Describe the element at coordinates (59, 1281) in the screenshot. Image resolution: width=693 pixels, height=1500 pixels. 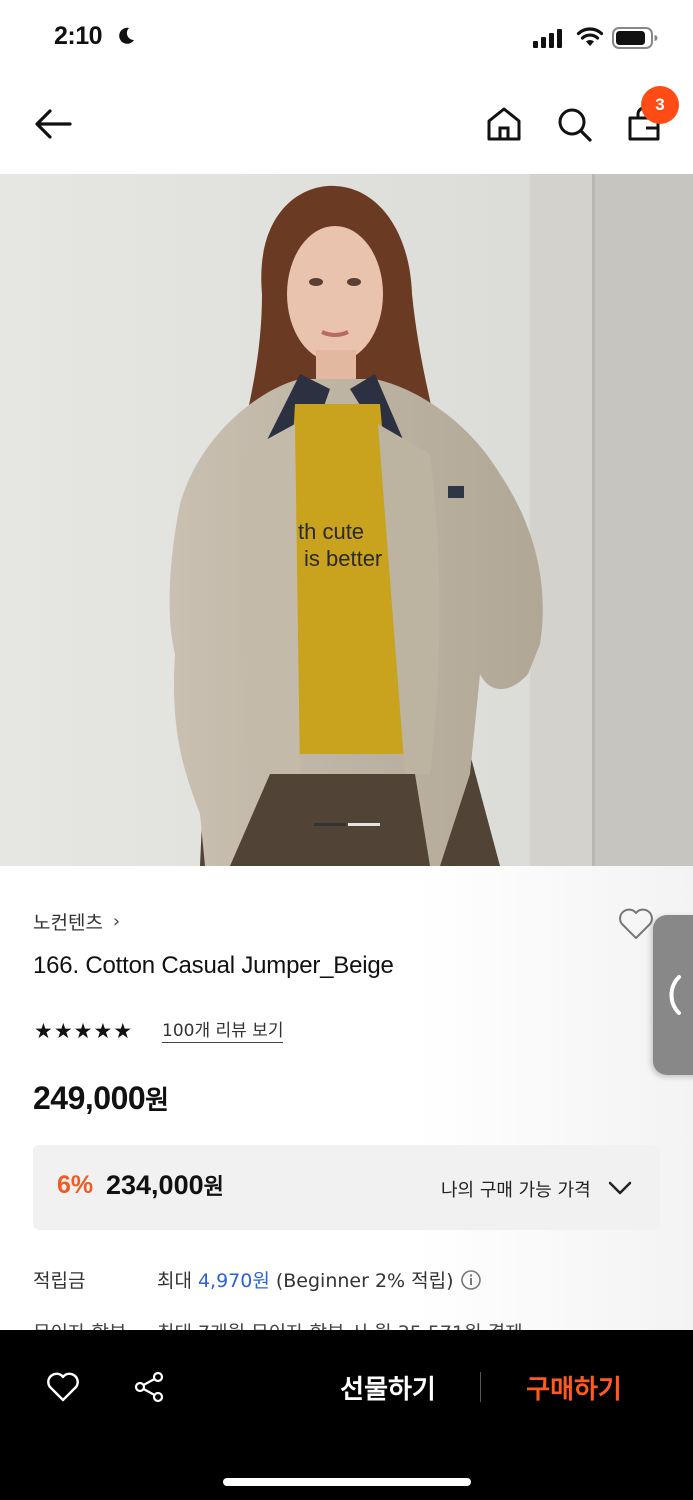
I see `points-label: 적립금` at that location.